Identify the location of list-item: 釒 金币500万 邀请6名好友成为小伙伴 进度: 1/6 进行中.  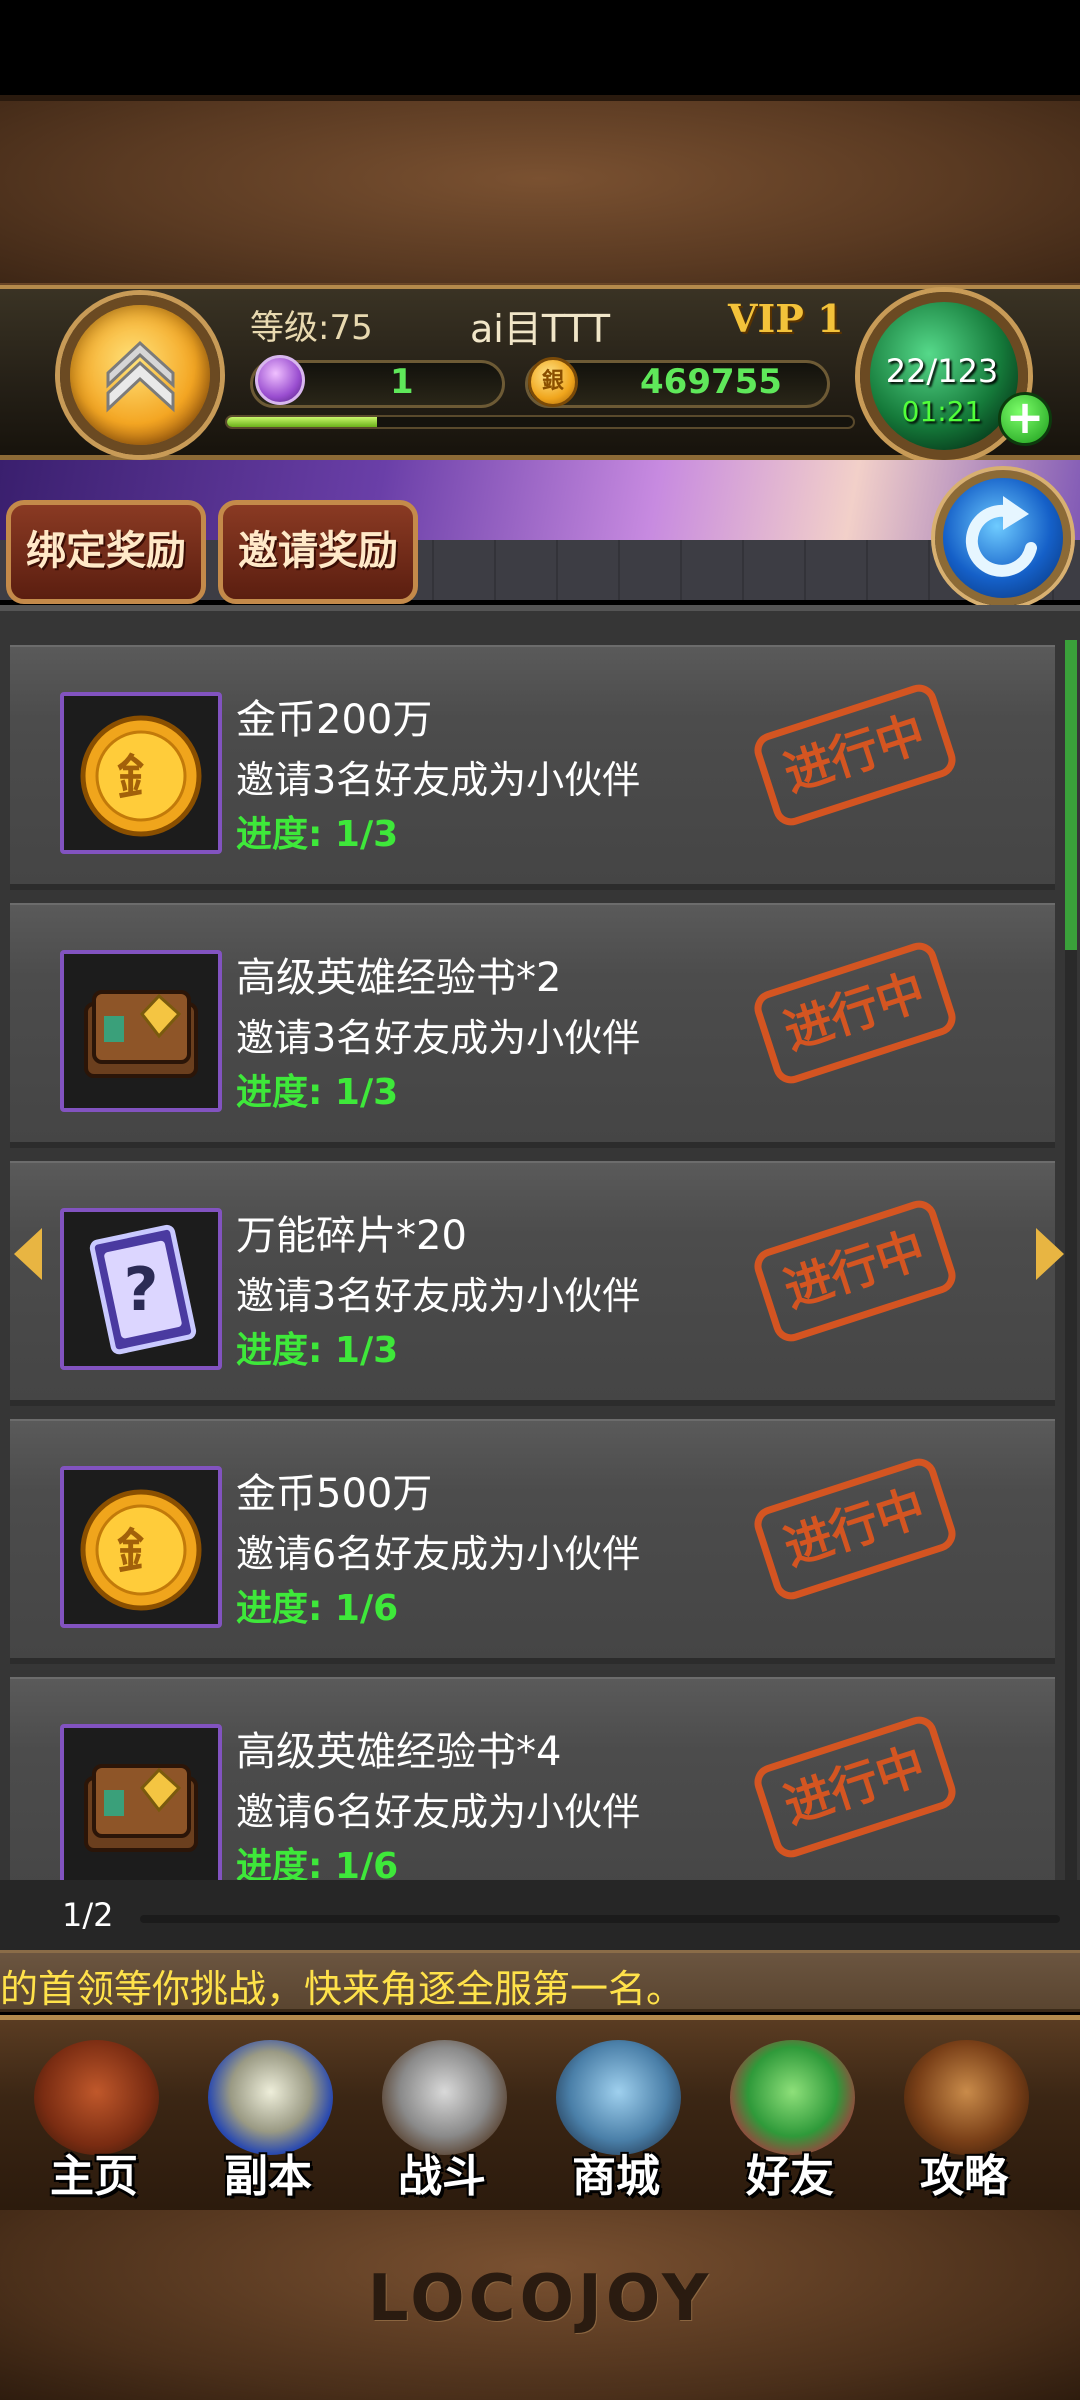
(532, 1541).